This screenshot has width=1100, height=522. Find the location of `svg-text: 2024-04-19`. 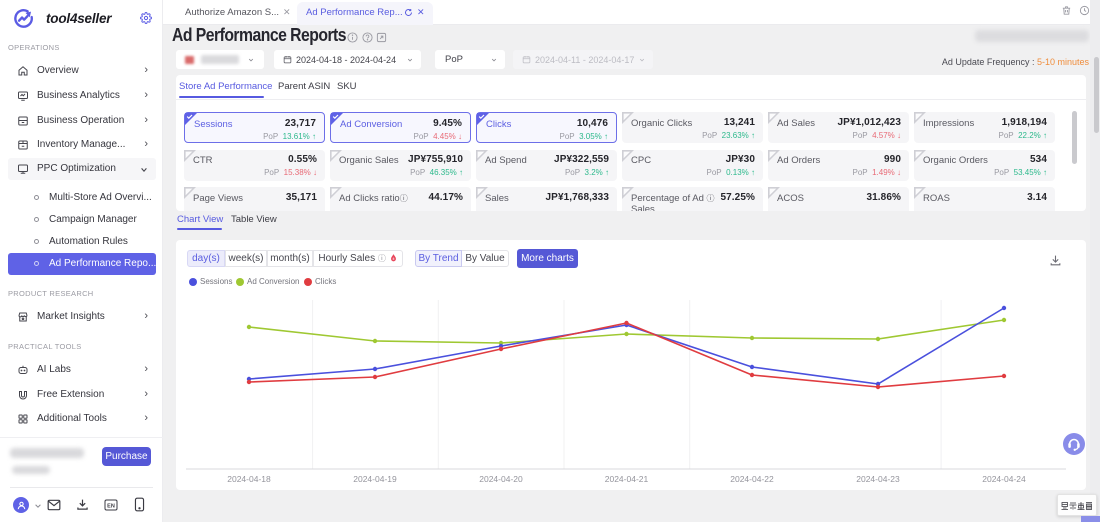

svg-text: 2024-04-19 is located at coordinates (375, 479).